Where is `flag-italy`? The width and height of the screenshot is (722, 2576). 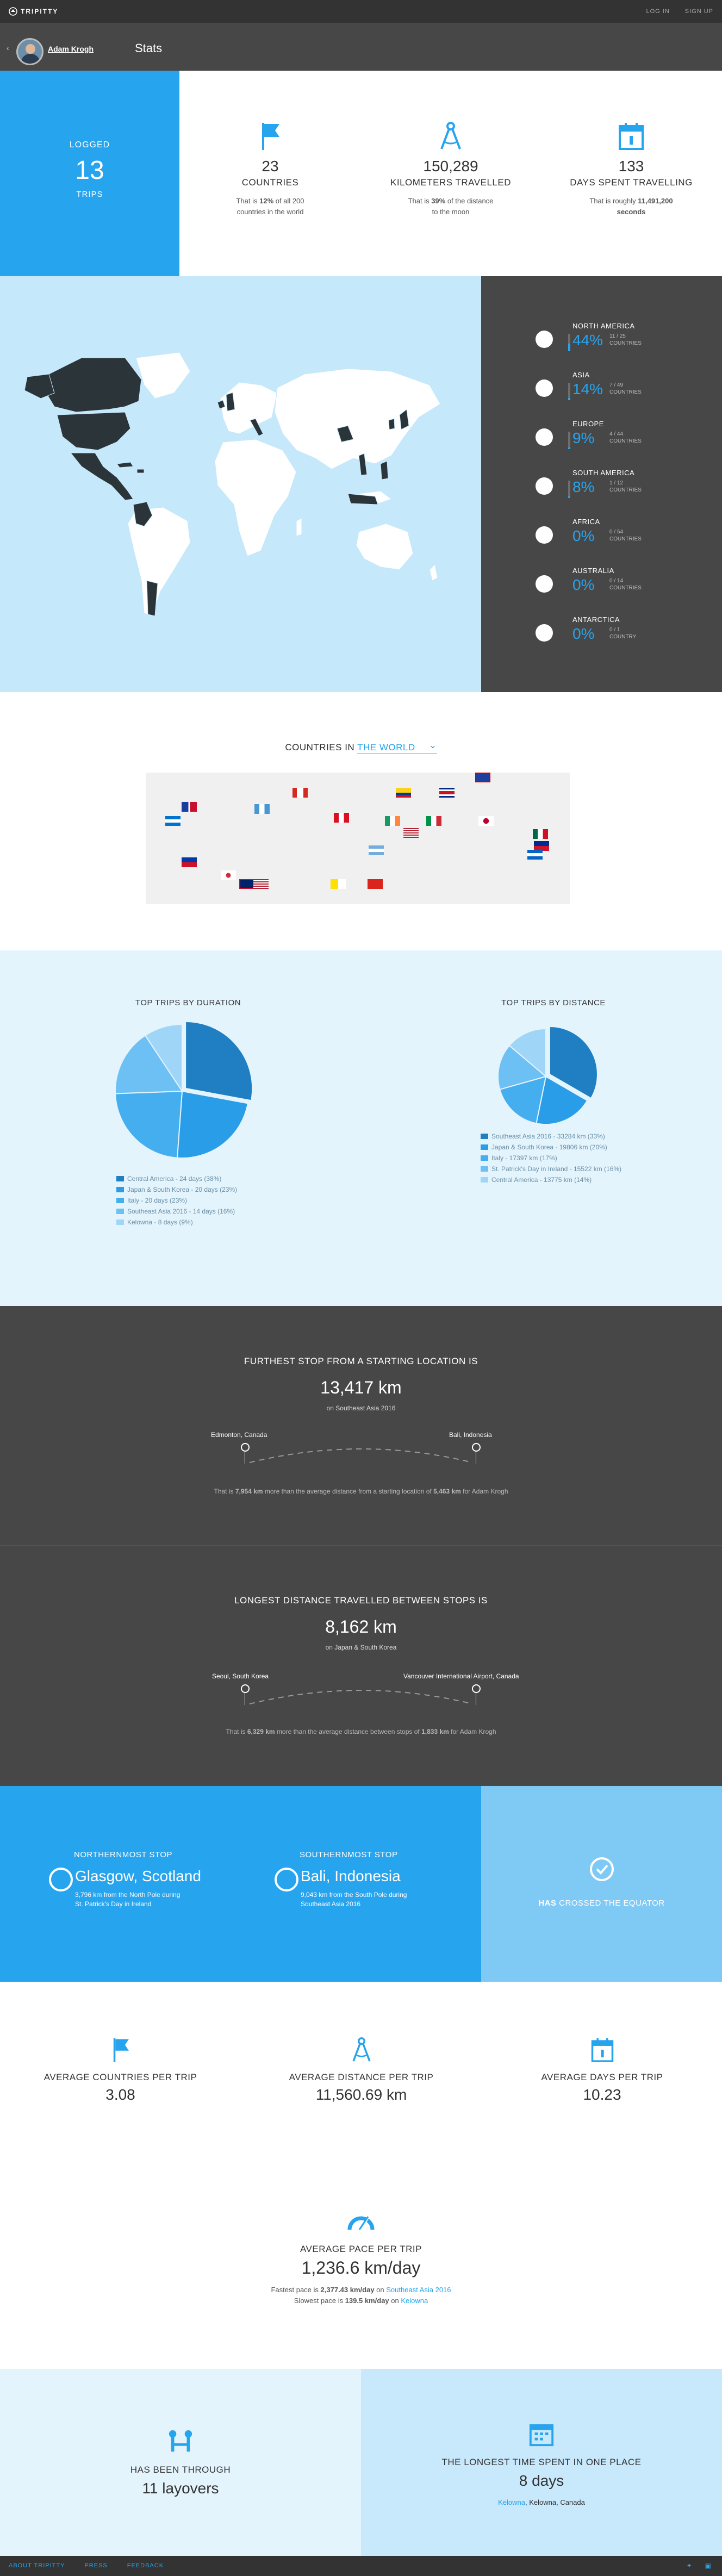 flag-italy is located at coordinates (433, 821).